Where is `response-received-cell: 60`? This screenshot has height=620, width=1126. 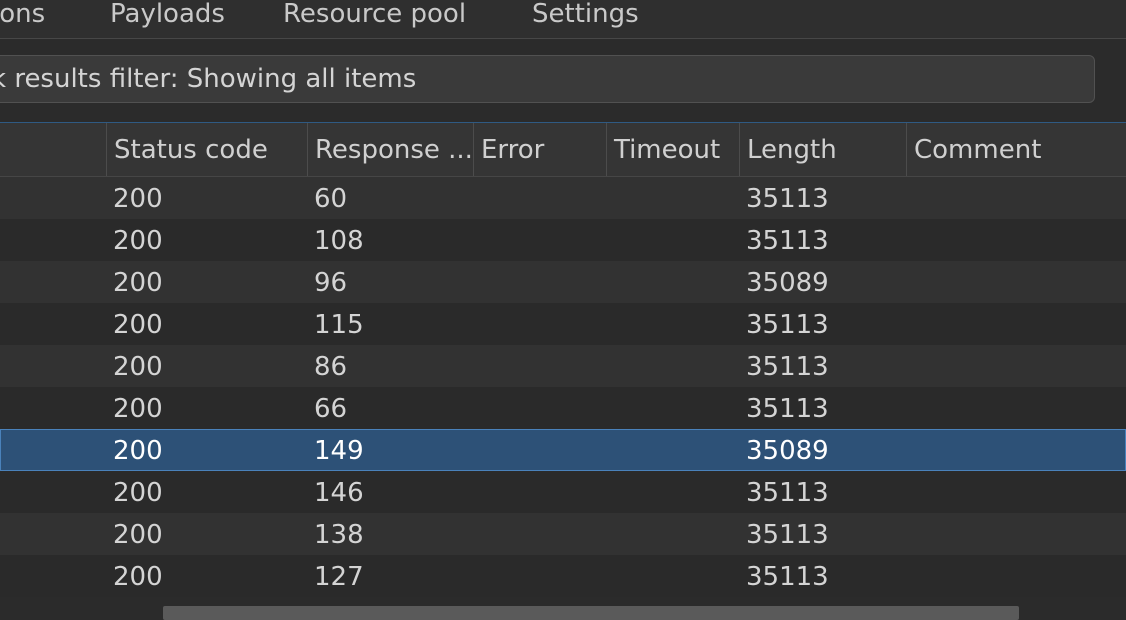
response-received-cell: 60 is located at coordinates (331, 199).